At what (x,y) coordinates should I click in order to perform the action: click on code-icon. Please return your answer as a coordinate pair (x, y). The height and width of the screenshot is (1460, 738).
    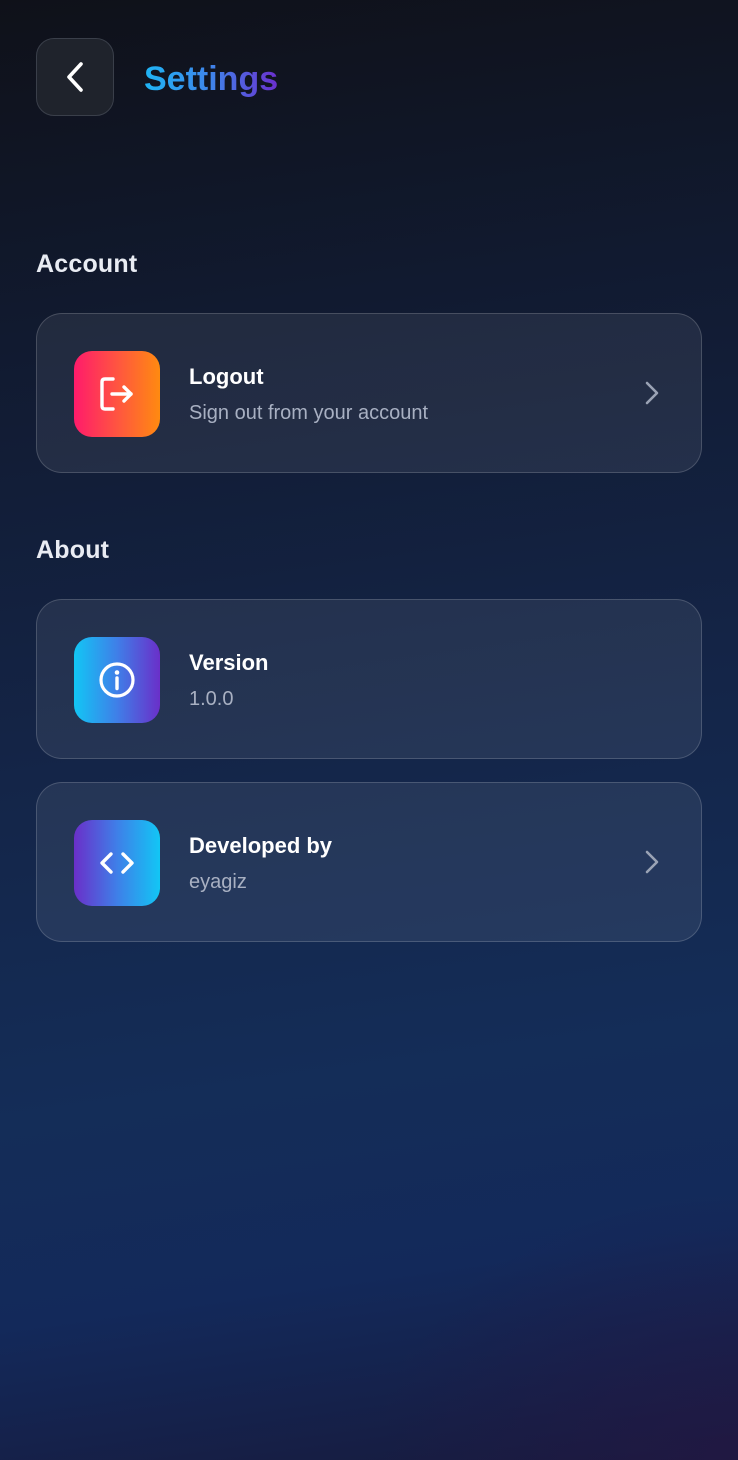
    Looking at the image, I should click on (117, 863).